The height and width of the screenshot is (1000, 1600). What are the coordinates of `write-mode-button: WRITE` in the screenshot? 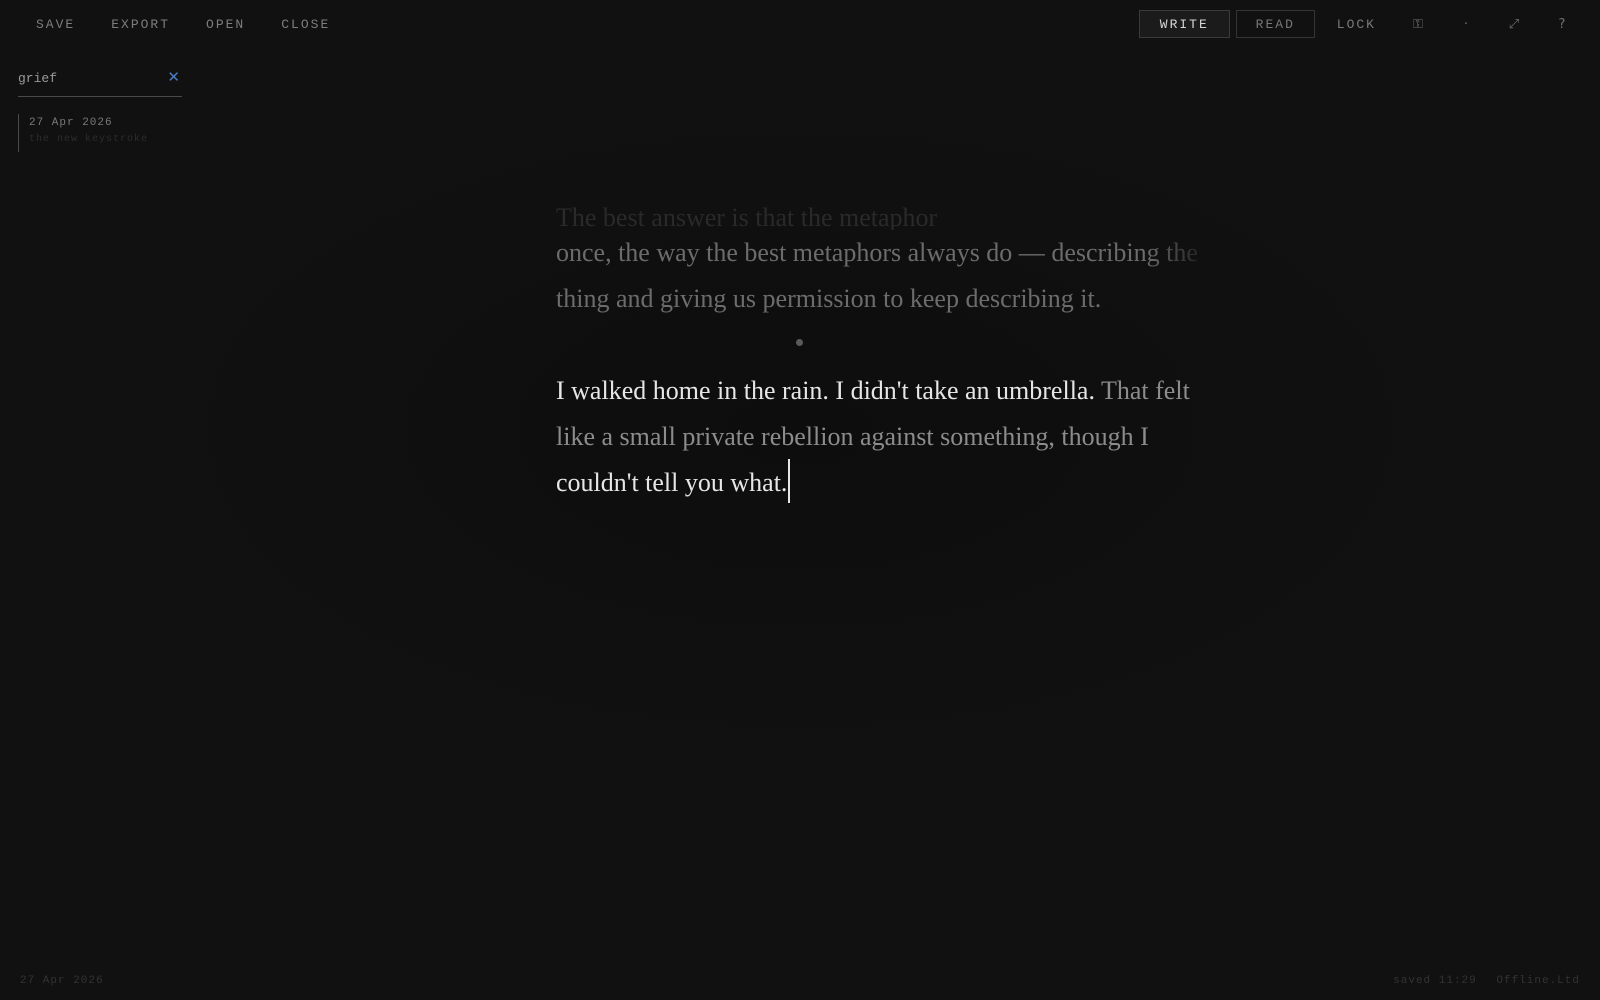 It's located at (1184, 24).